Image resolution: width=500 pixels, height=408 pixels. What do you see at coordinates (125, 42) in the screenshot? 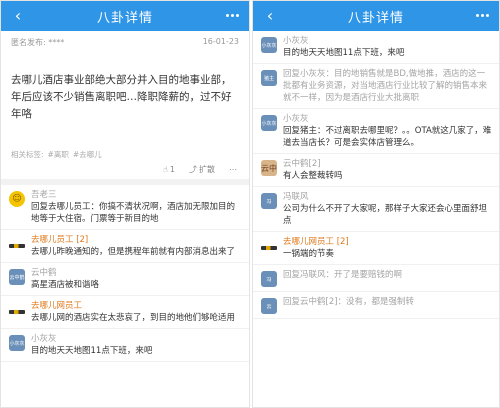
I see `post-meta: 匿名发布: **** 16-01-23` at bounding box center [125, 42].